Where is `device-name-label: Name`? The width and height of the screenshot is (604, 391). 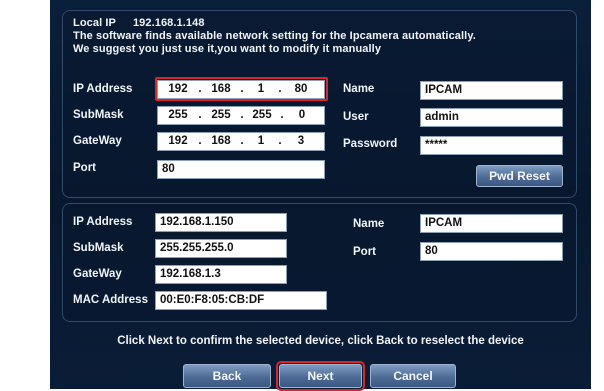
device-name-label: Name is located at coordinates (369, 224).